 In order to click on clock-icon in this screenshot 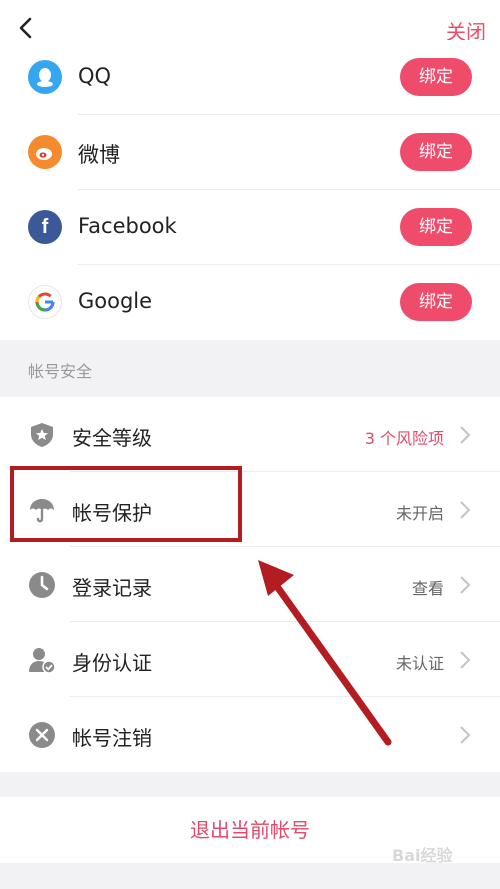, I will do `click(42, 585)`.